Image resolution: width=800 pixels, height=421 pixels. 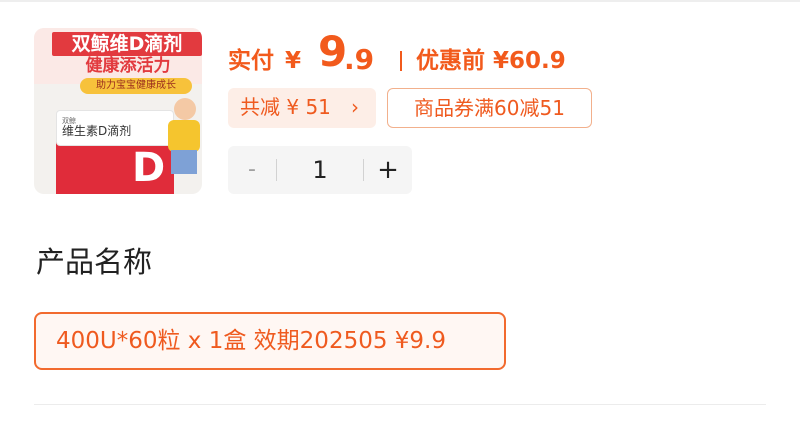 I want to click on product-option-chip: 400U*60粒 x 1盒 效期202505 ¥9.9, so click(x=270, y=341).